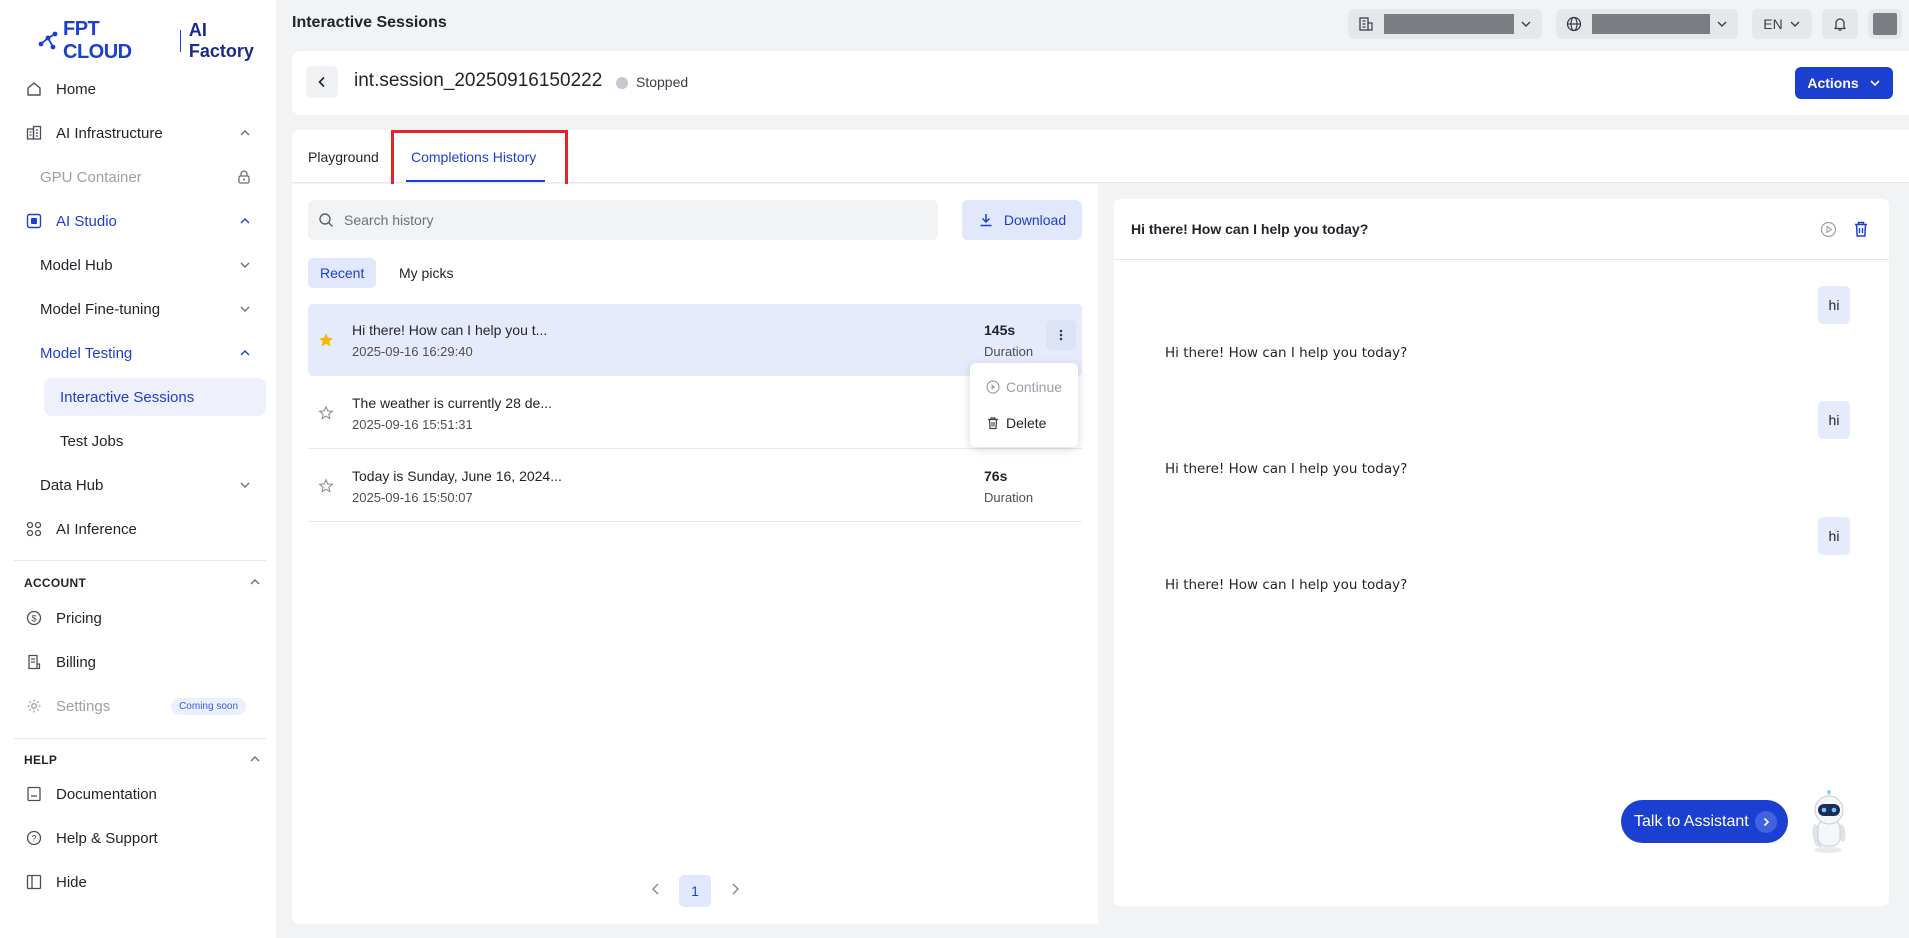 The width and height of the screenshot is (1909, 938). Describe the element at coordinates (634, 220) in the screenshot. I see `search-input` at that location.